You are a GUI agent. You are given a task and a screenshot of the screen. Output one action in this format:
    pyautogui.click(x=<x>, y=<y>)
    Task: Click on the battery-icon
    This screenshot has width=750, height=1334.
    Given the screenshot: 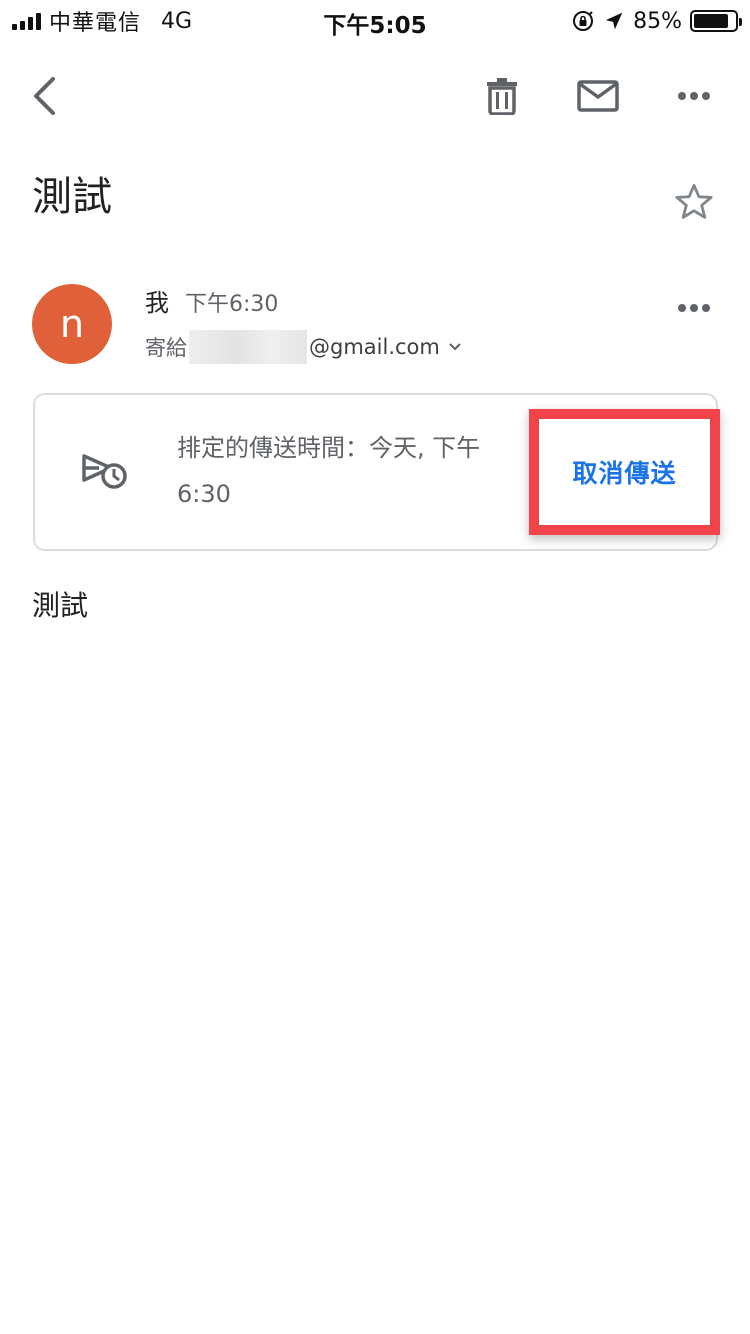 What is the action you would take?
    pyautogui.click(x=716, y=21)
    